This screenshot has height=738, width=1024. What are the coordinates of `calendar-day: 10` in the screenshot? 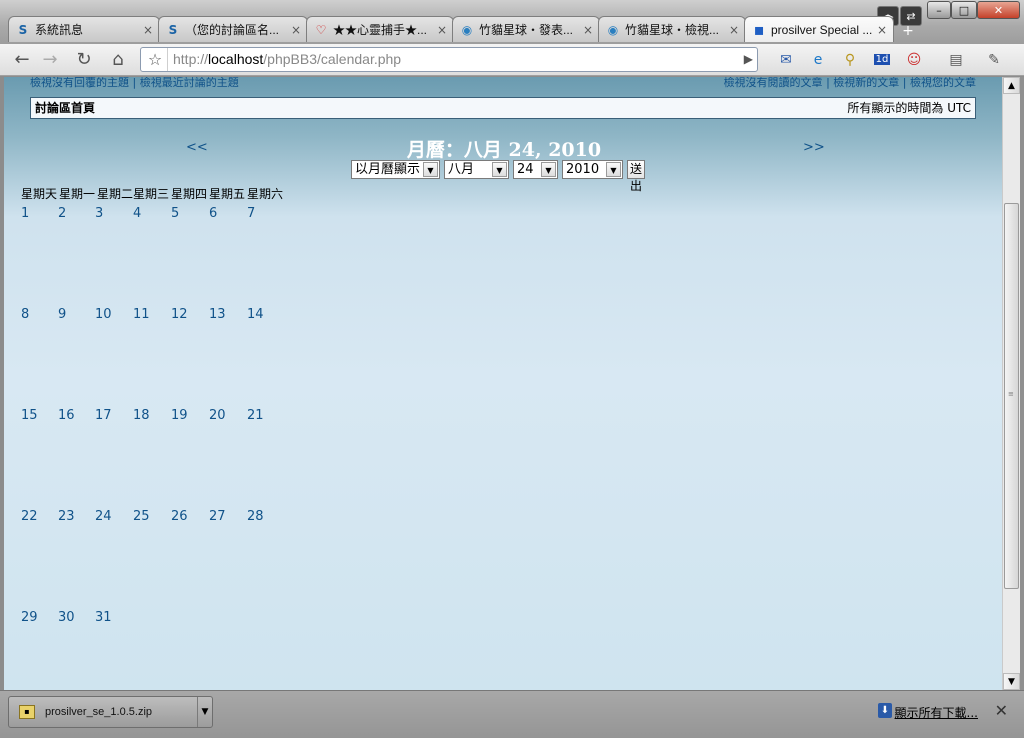 It's located at (103, 314).